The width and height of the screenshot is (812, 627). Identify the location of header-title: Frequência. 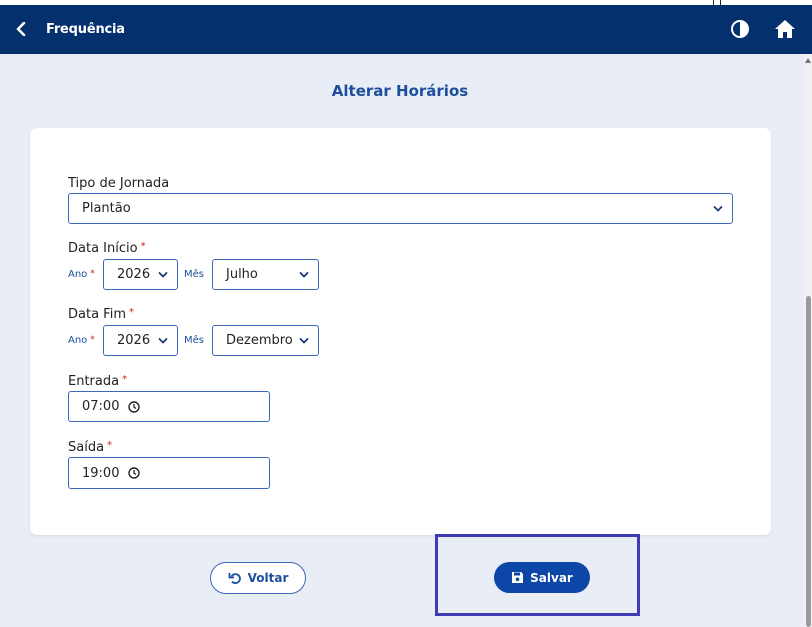
(85, 29).